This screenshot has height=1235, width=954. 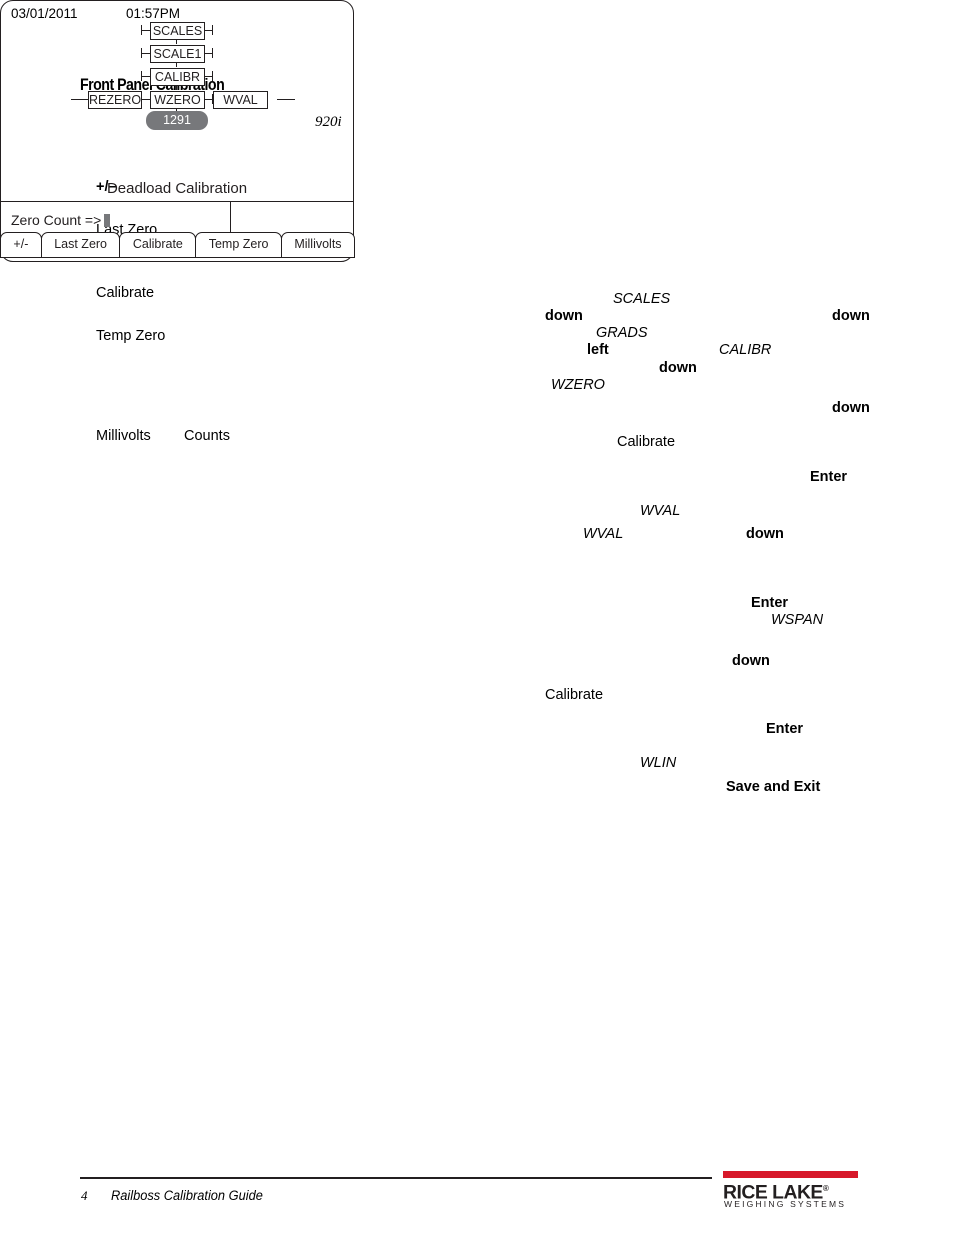 I want to click on rice-lake-logo: RICE LAKE® WEIGHING SYSTEMS, so click(x=790, y=1190).